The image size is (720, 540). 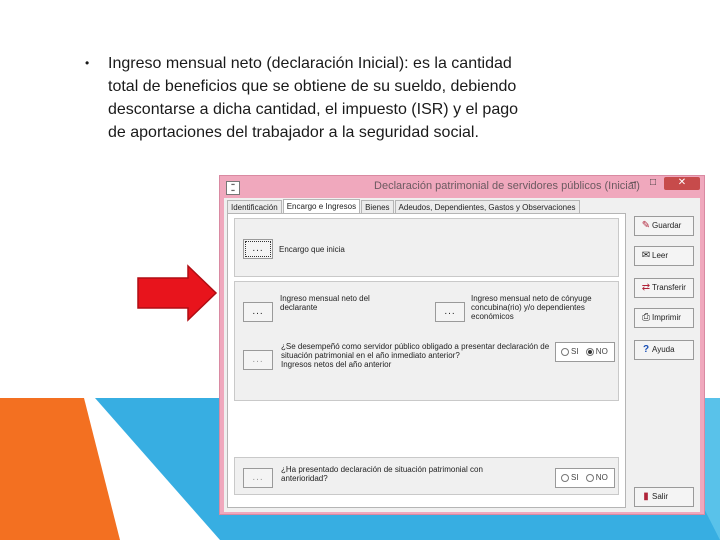 What do you see at coordinates (565, 351) in the screenshot?
I see `servidor-si-radio` at bounding box center [565, 351].